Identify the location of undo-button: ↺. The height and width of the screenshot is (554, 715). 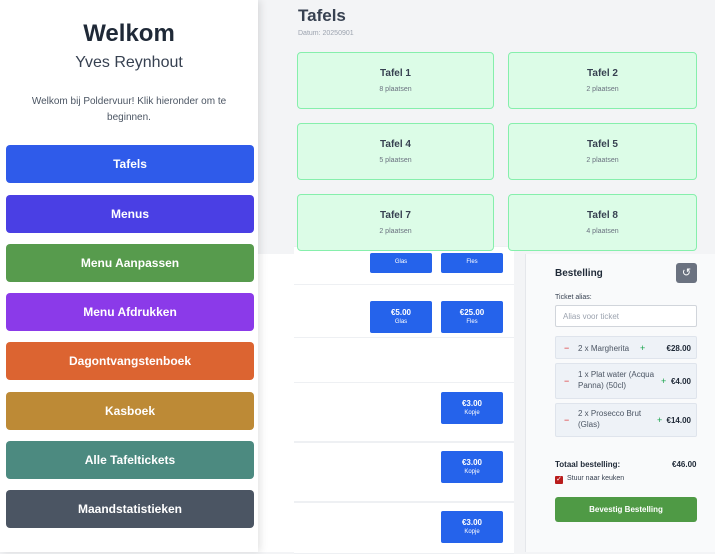
(686, 273).